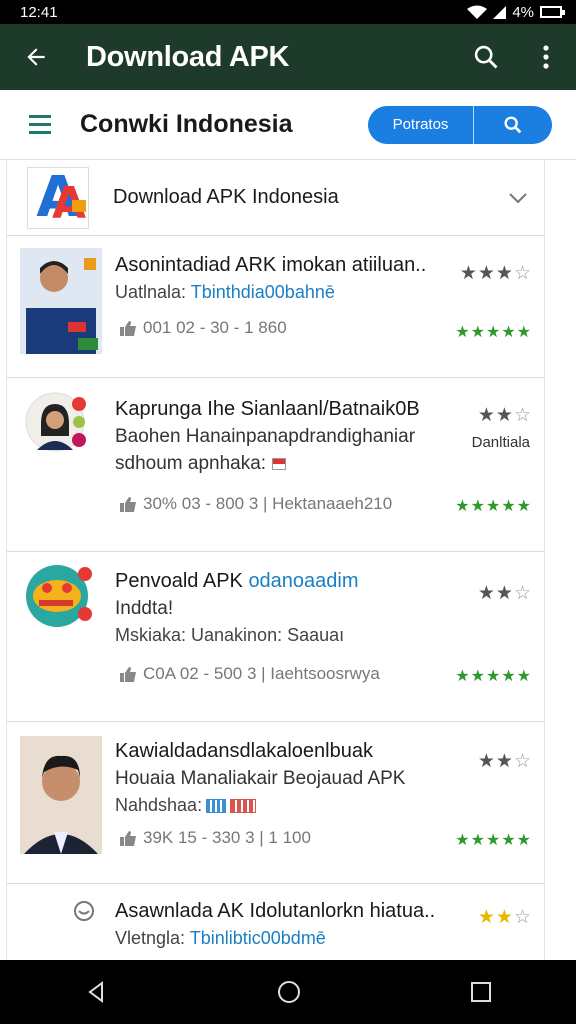 This screenshot has width=576, height=1024. Describe the element at coordinates (552, 12) in the screenshot. I see `battery-icon` at that location.